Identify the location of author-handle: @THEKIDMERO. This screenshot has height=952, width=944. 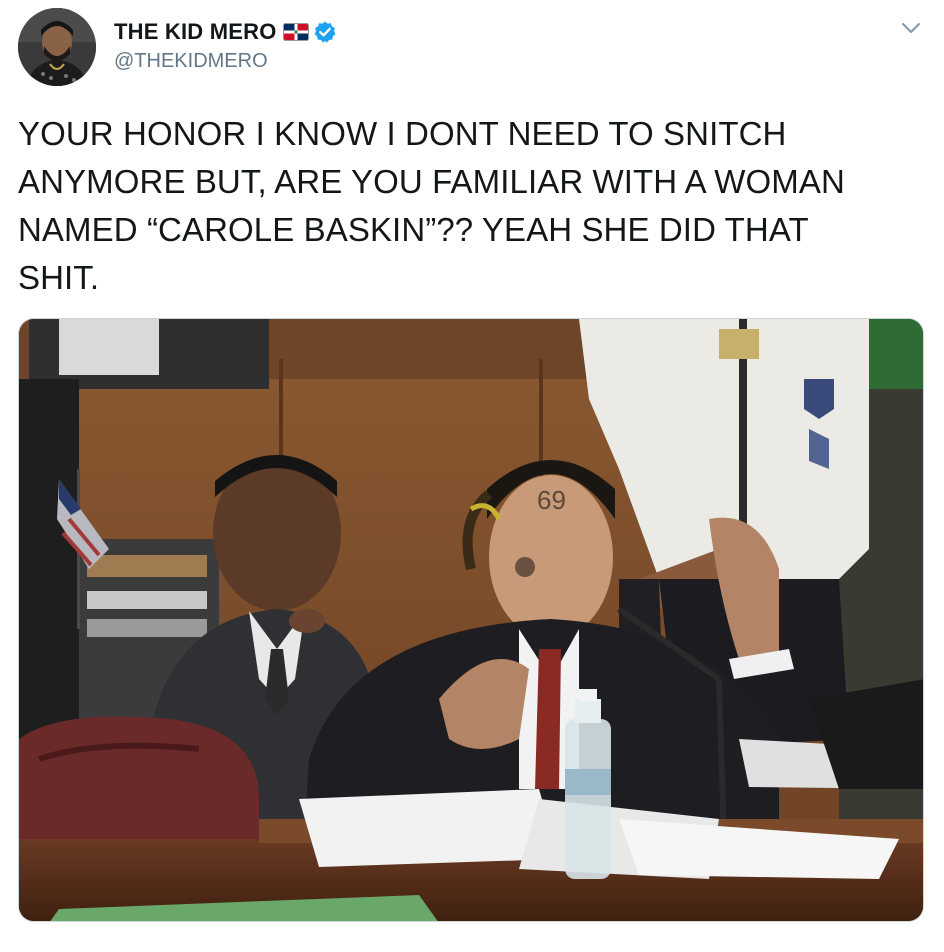
(191, 61).